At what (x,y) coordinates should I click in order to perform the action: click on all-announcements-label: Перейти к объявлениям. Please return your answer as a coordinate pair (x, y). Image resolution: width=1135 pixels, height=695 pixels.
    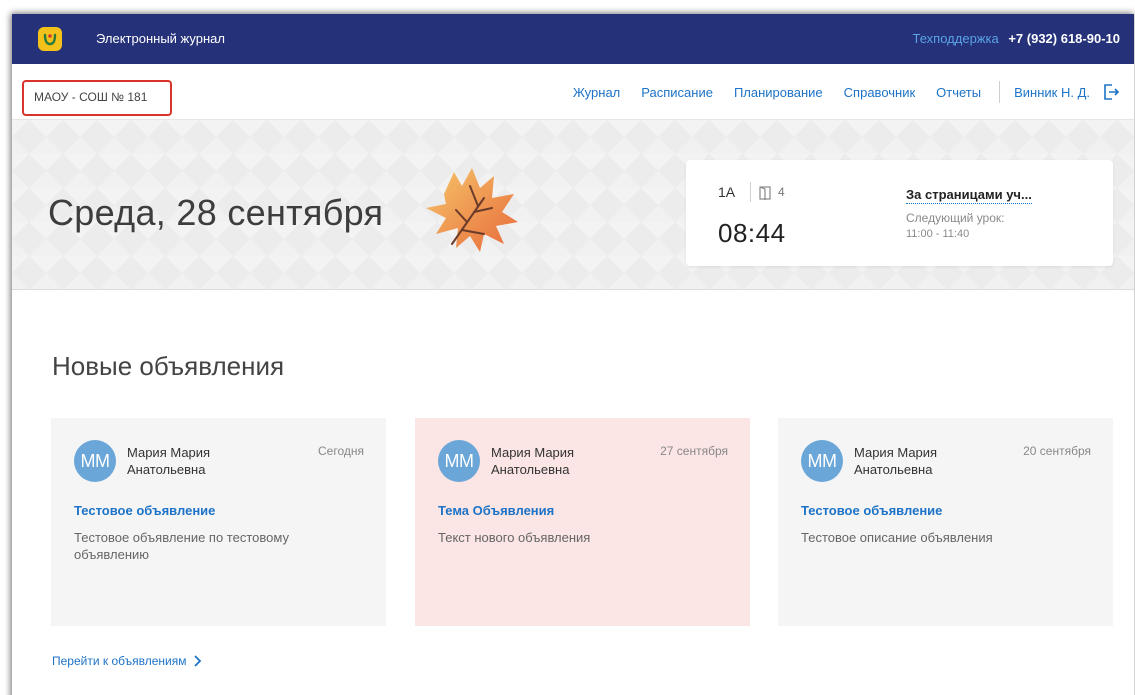
    Looking at the image, I should click on (119, 661).